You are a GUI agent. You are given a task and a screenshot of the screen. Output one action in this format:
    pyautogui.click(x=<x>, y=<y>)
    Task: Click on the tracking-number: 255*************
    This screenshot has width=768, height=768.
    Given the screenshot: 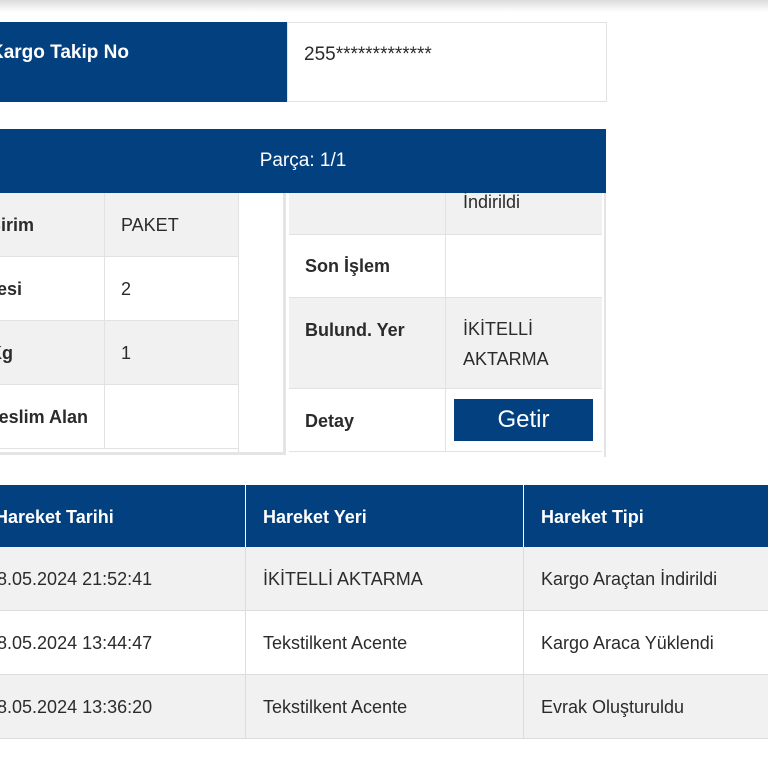 What is the action you would take?
    pyautogui.click(x=368, y=54)
    